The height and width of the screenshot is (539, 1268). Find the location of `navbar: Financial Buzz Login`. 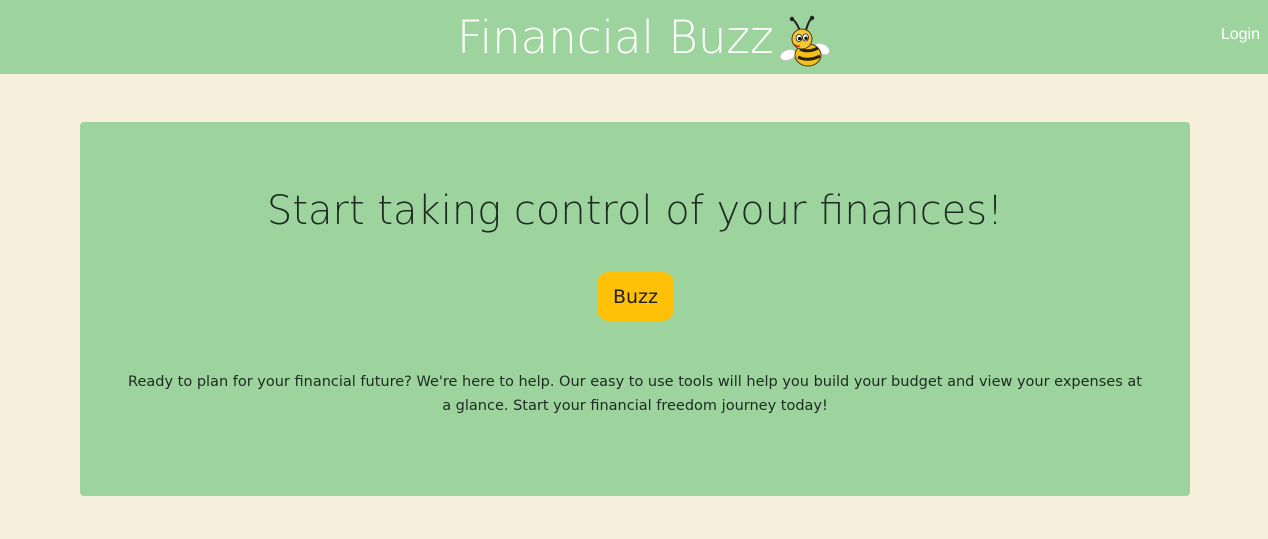

navbar: Financial Buzz Login is located at coordinates (634, 37).